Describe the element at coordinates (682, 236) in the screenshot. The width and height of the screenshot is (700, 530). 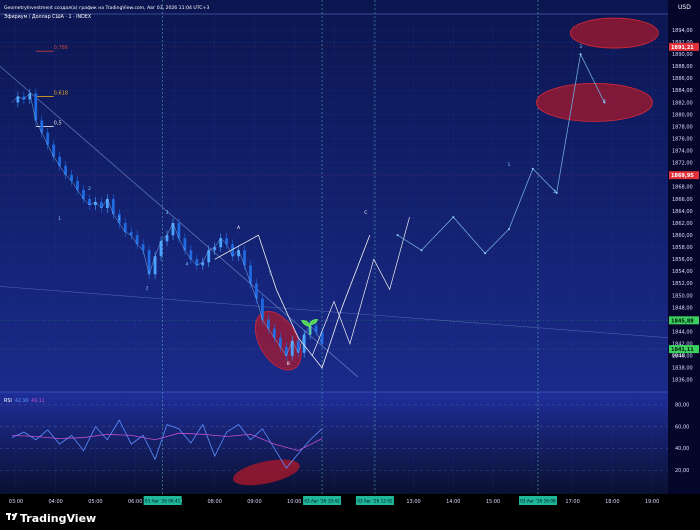
I see `price-tick-label: 1860,00` at that location.